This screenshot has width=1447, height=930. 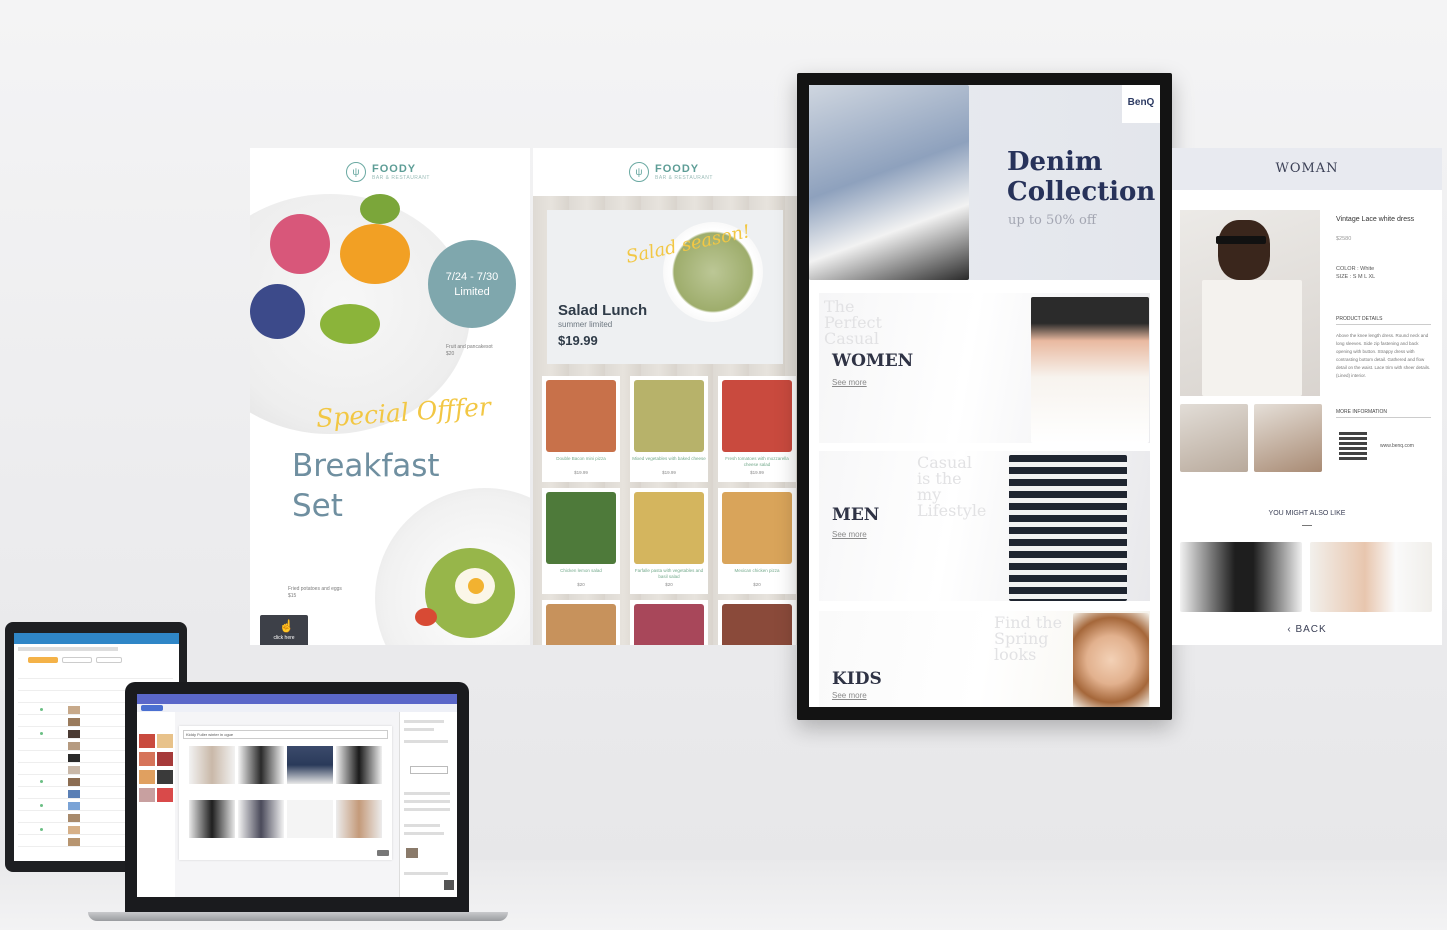 What do you see at coordinates (1141, 104) in the screenshot?
I see `benq-logo: BenQ` at bounding box center [1141, 104].